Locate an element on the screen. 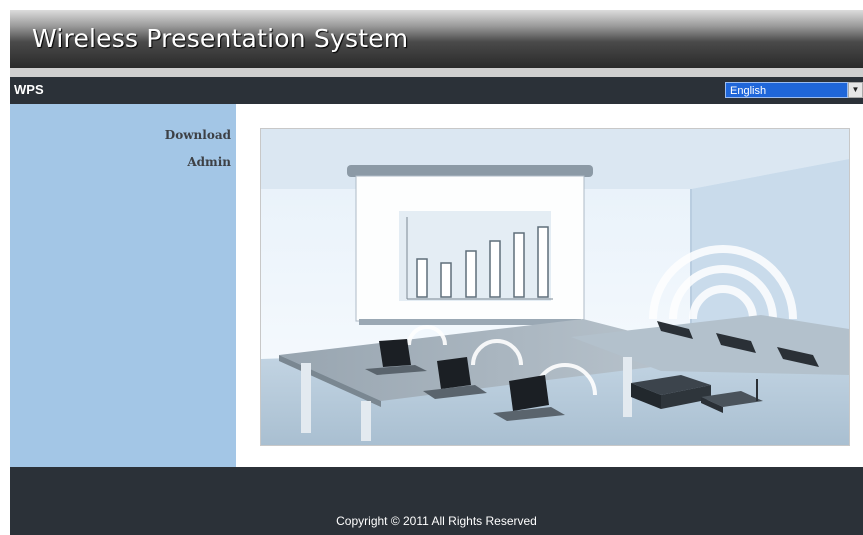 Image resolution: width=863 pixels, height=535 pixels. chevron-down-icon: ▼ is located at coordinates (855, 90).